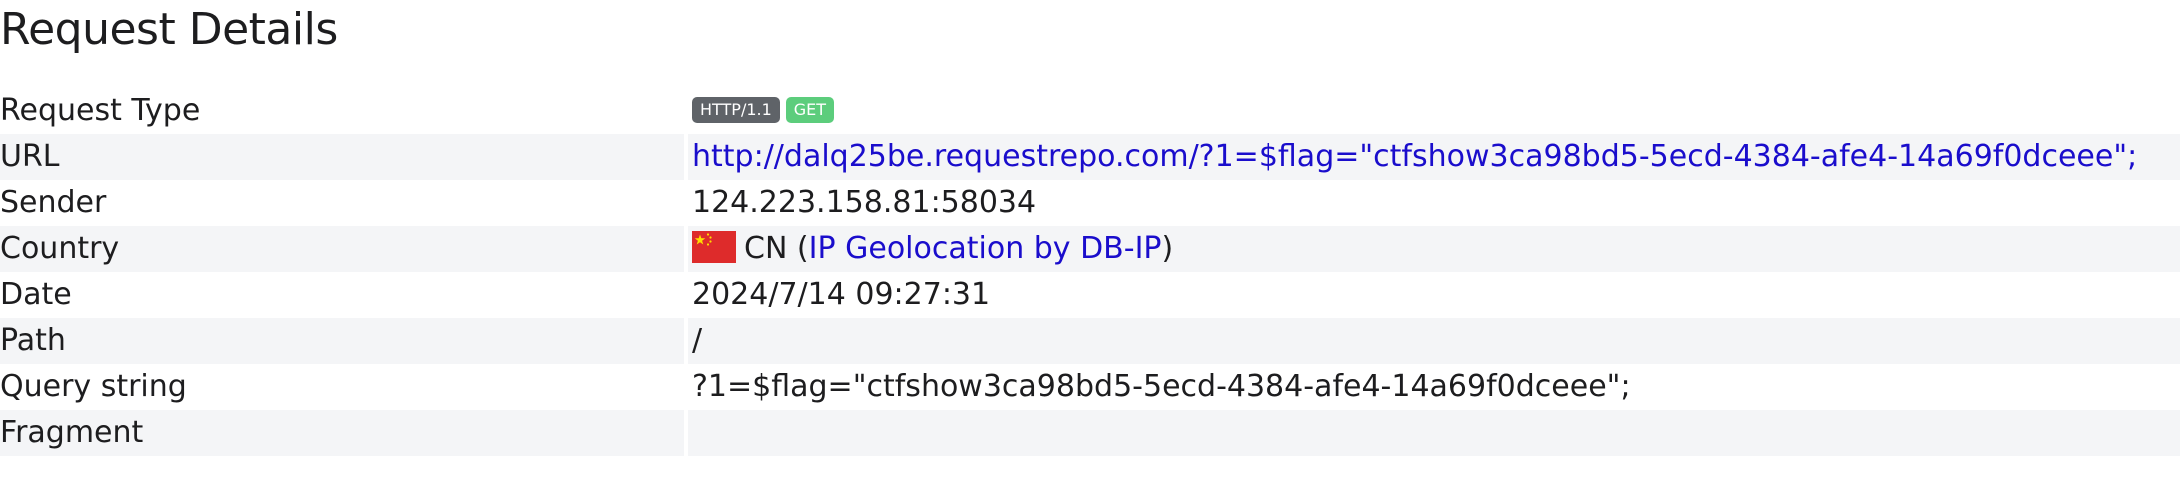 The width and height of the screenshot is (2180, 492). What do you see at coordinates (344, 249) in the screenshot?
I see `country-label: Country` at bounding box center [344, 249].